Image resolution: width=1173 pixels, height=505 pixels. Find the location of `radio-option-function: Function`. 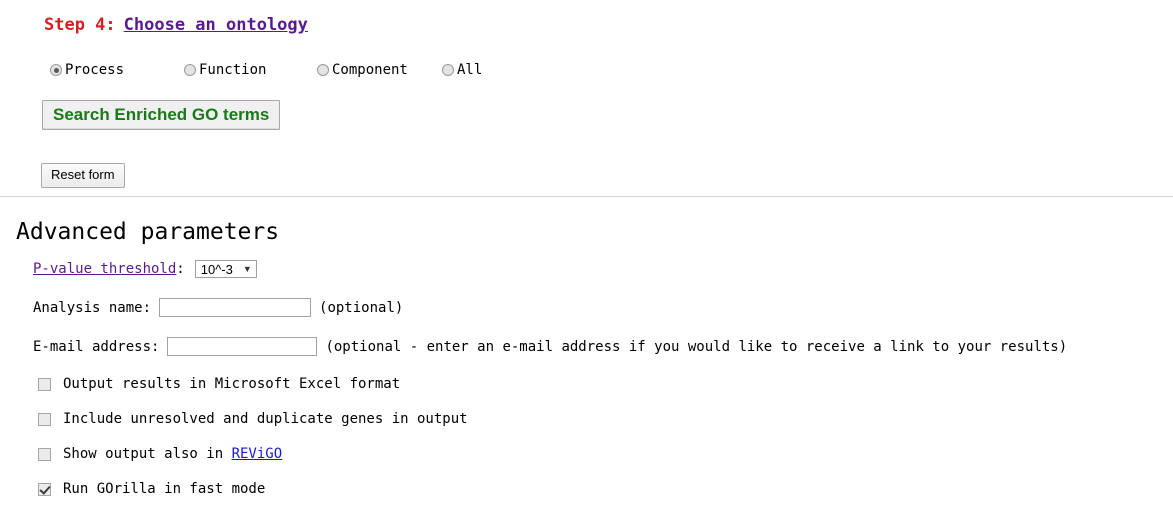

radio-option-function: Function is located at coordinates (225, 70).